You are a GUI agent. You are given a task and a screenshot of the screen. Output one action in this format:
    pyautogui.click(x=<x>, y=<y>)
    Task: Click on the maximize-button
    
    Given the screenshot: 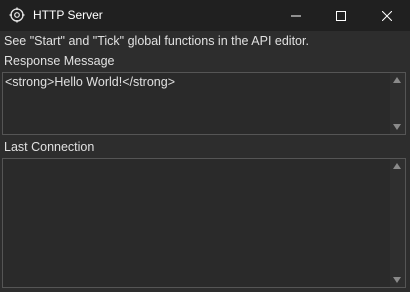 What is the action you would take?
    pyautogui.click(x=341, y=15)
    